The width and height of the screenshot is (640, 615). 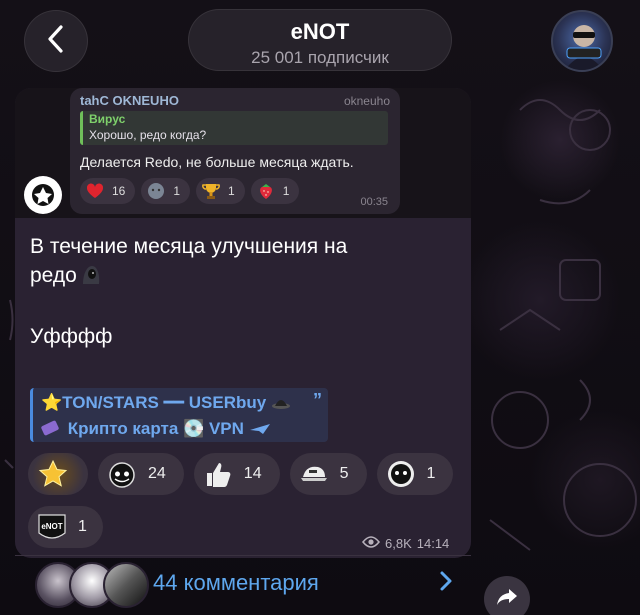 I want to click on post-meta: 6,8K 14:14, so click(x=405, y=543).